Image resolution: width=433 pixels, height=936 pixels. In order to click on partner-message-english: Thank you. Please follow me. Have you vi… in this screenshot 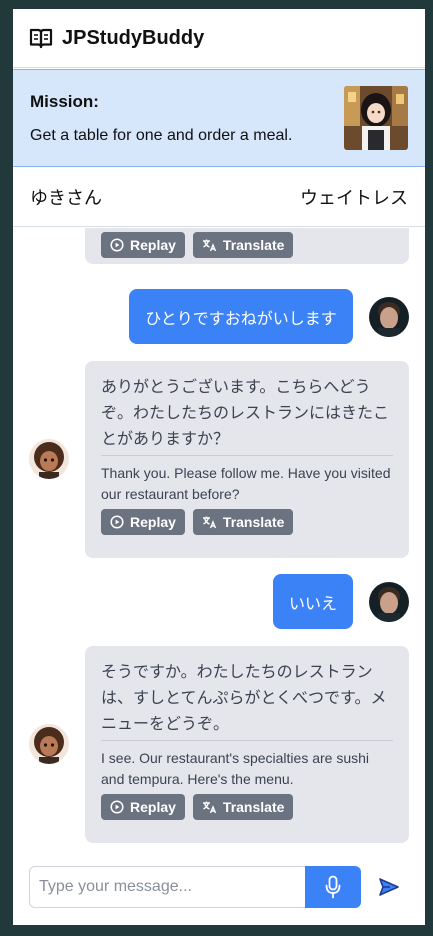, I will do `click(246, 483)`.